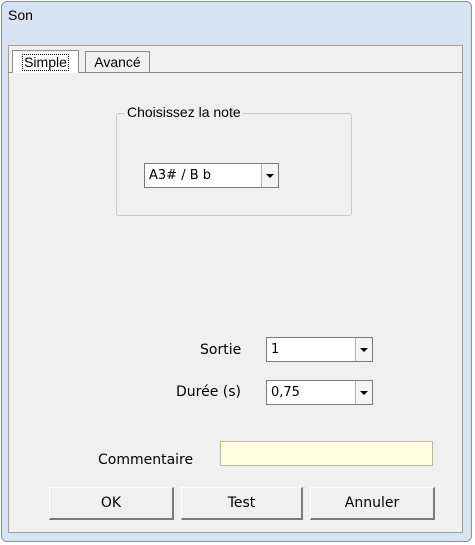 This screenshot has width=475, height=545. What do you see at coordinates (208, 392) in the screenshot?
I see `duree-label: Durée (s)` at bounding box center [208, 392].